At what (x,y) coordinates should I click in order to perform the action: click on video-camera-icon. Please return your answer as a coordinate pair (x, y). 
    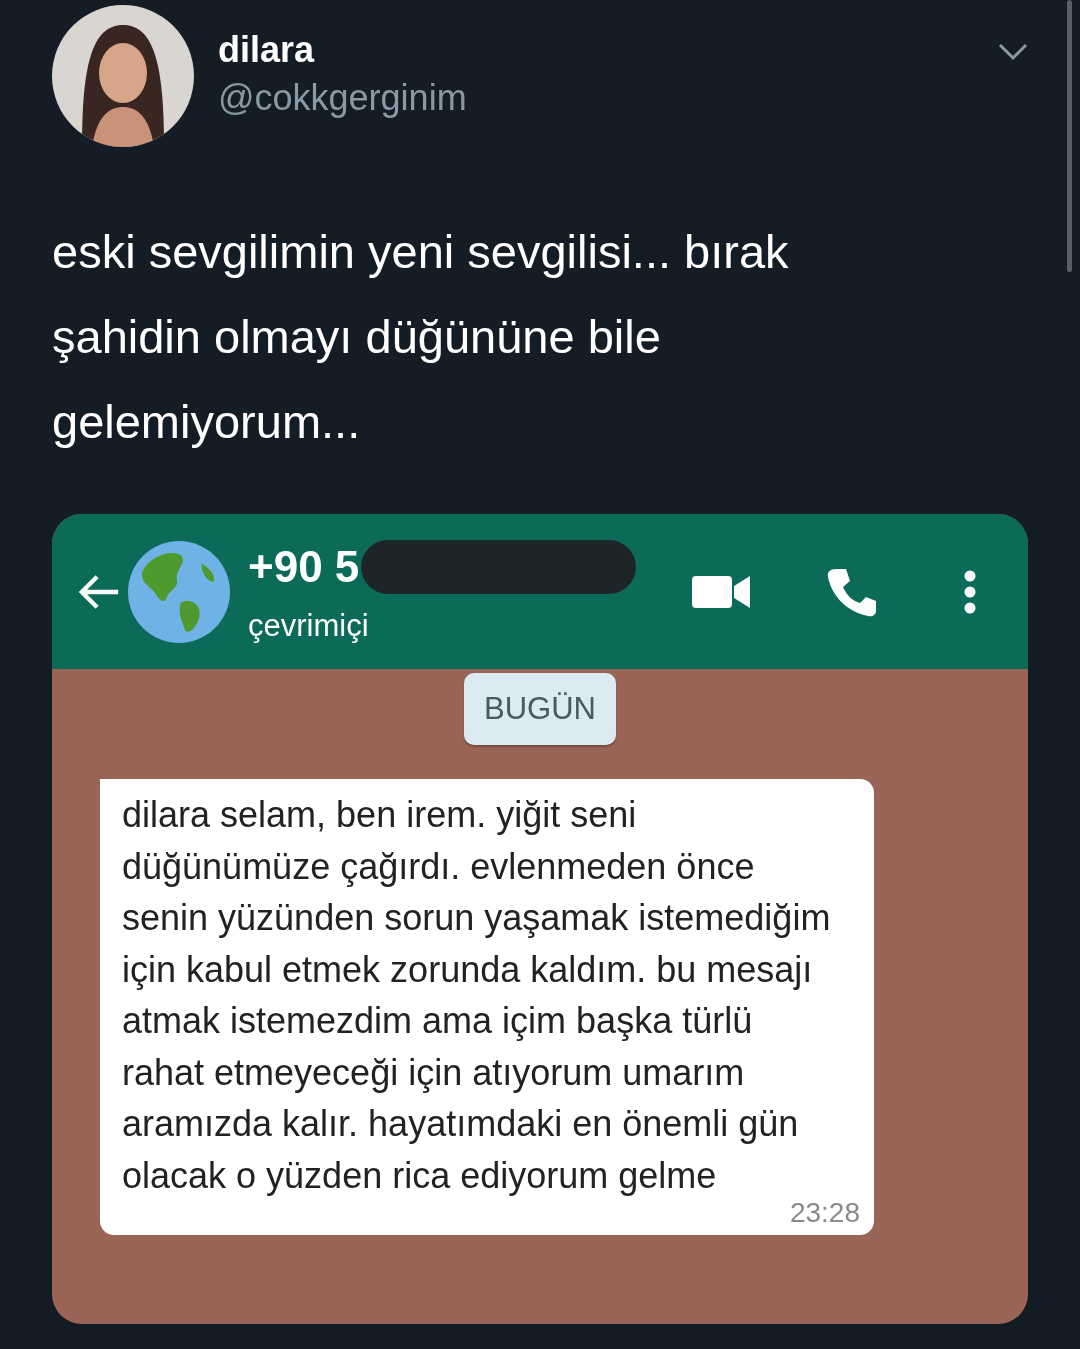
    Looking at the image, I should click on (721, 591).